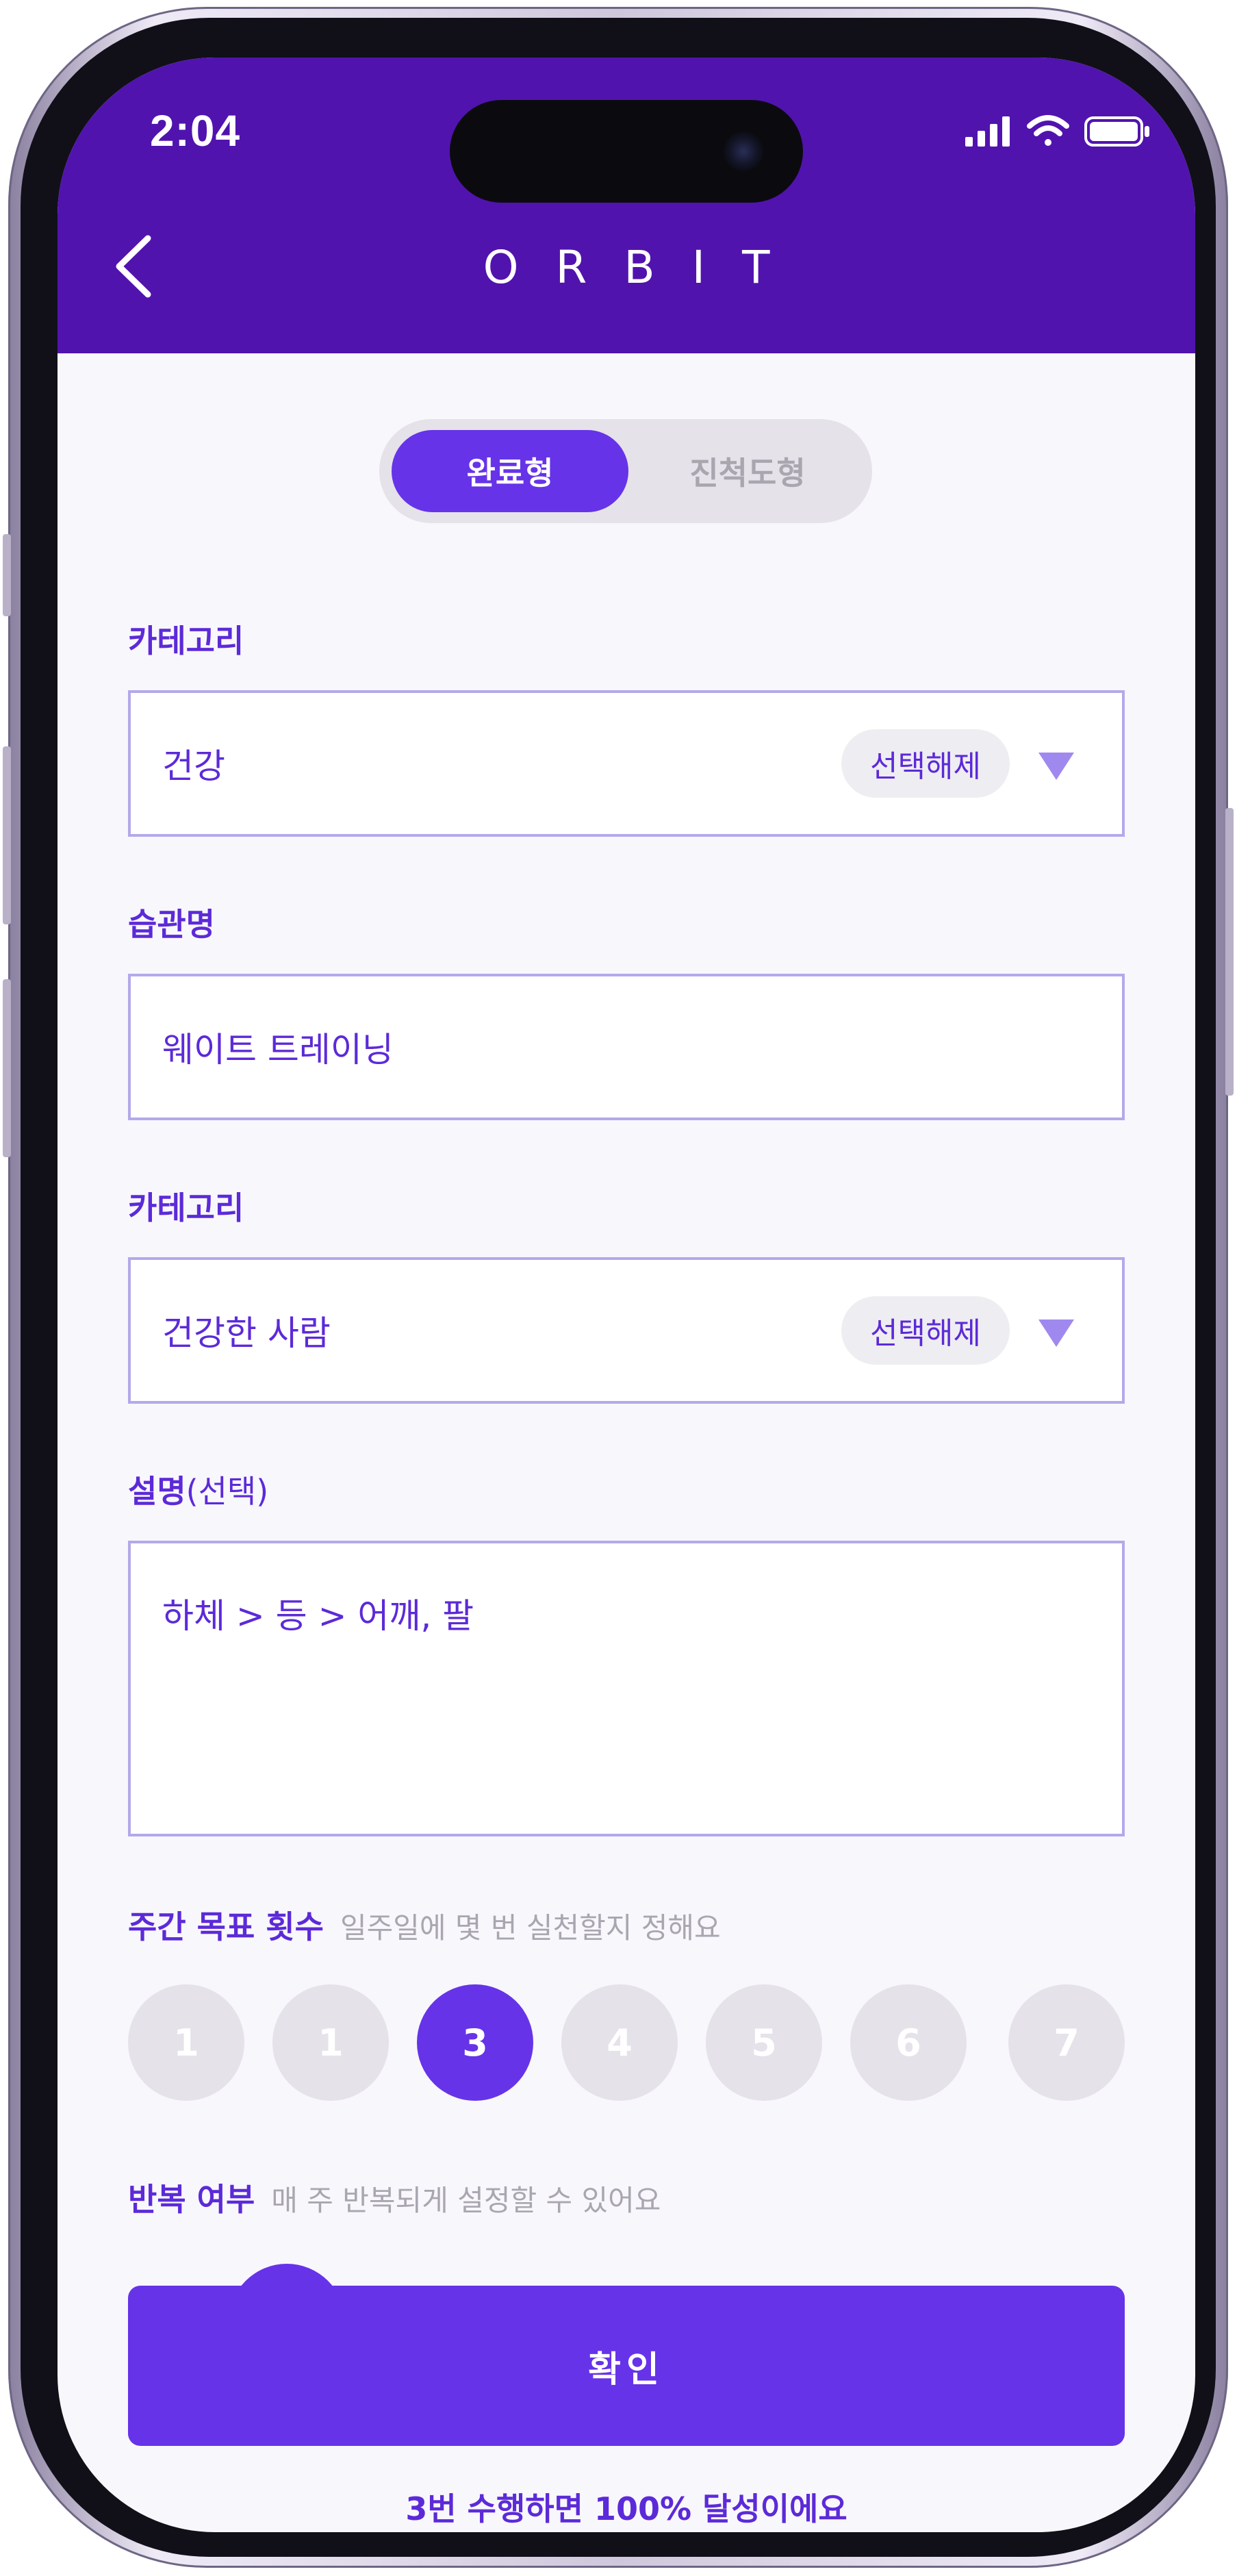 The image size is (1237, 2576). What do you see at coordinates (227, 1491) in the screenshot?
I see `description-optional-text: (선택)` at bounding box center [227, 1491].